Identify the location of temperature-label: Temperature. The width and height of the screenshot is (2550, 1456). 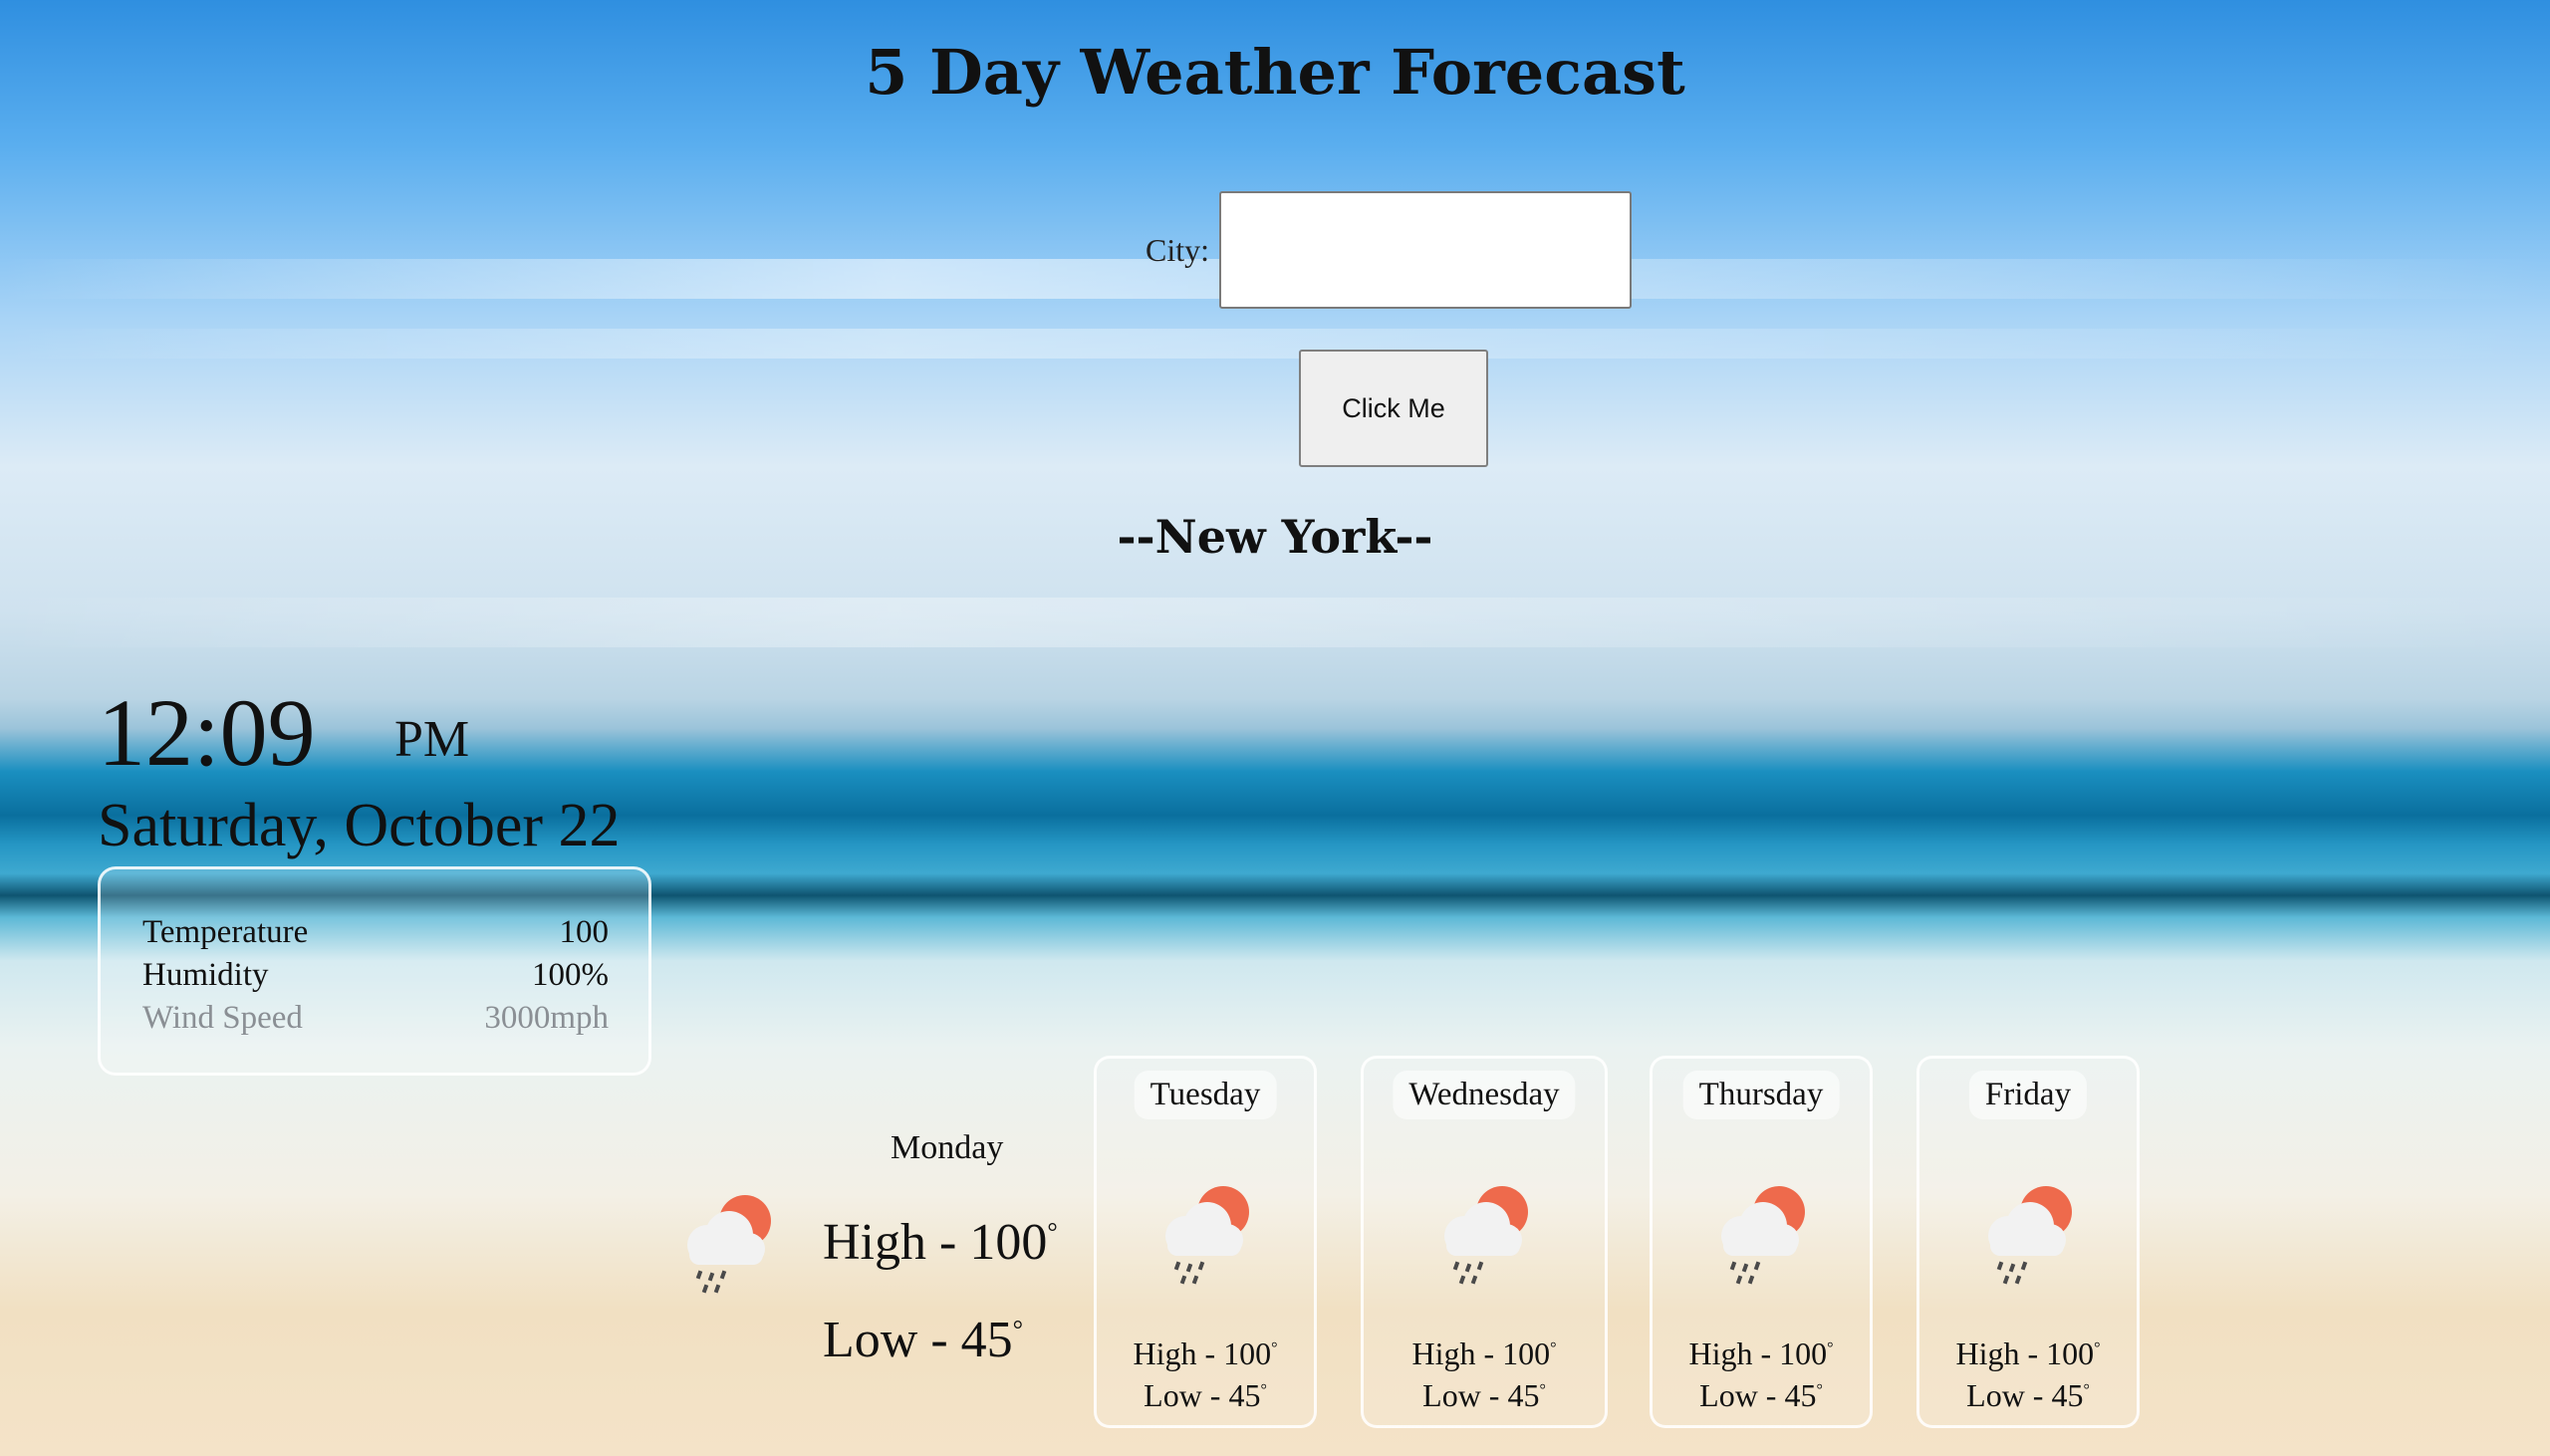
(225, 932).